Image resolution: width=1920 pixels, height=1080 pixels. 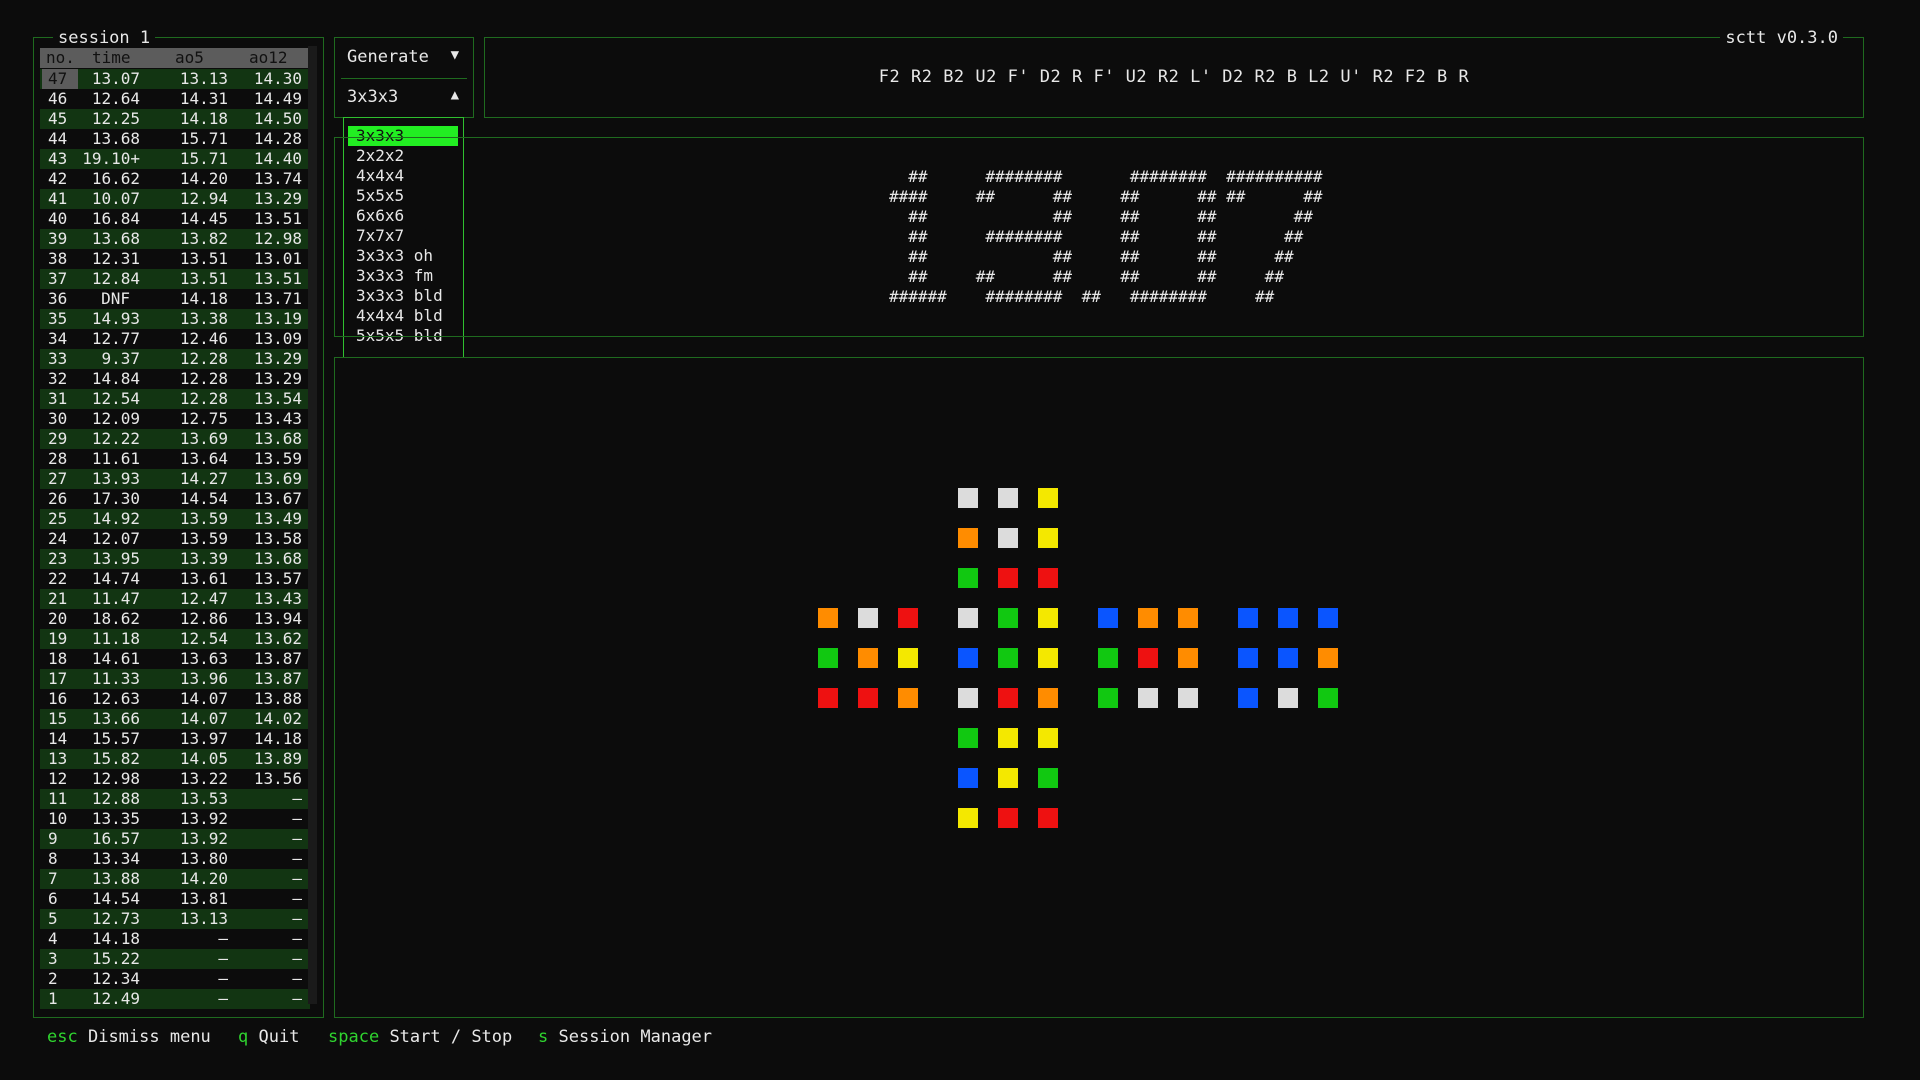 What do you see at coordinates (203, 798) in the screenshot?
I see `cell-ao5: 13.53` at bounding box center [203, 798].